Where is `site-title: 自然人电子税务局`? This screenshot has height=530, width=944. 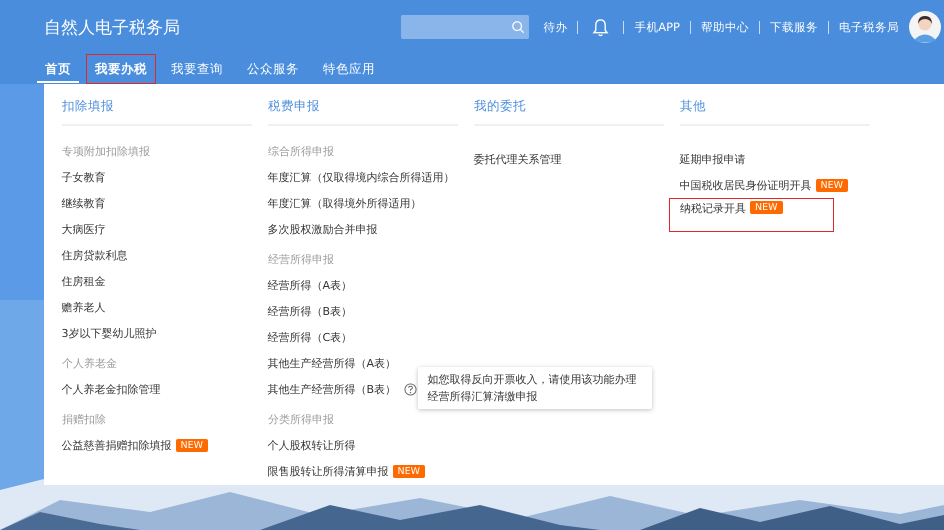
site-title: 自然人电子税务局 is located at coordinates (112, 27).